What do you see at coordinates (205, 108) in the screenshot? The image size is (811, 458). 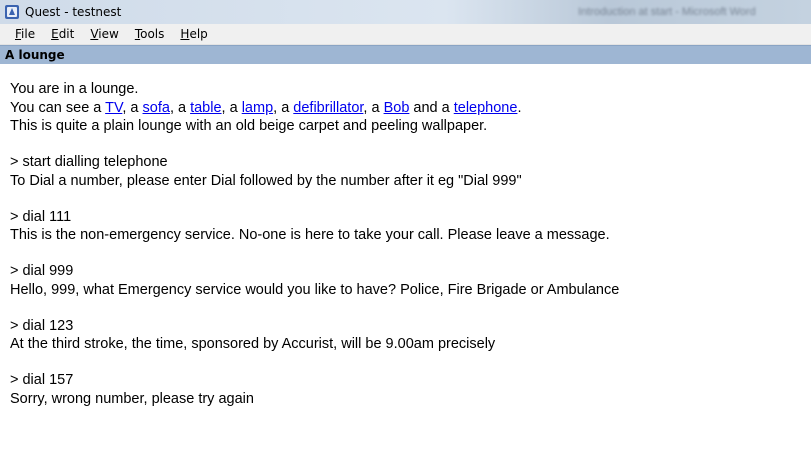 I see `object-link-table: table` at bounding box center [205, 108].